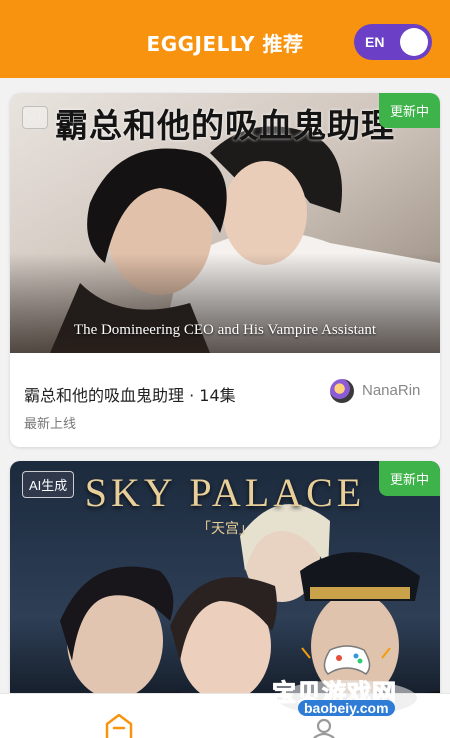 The width and height of the screenshot is (450, 738). I want to click on release-tag: 最新上线, so click(50, 424).